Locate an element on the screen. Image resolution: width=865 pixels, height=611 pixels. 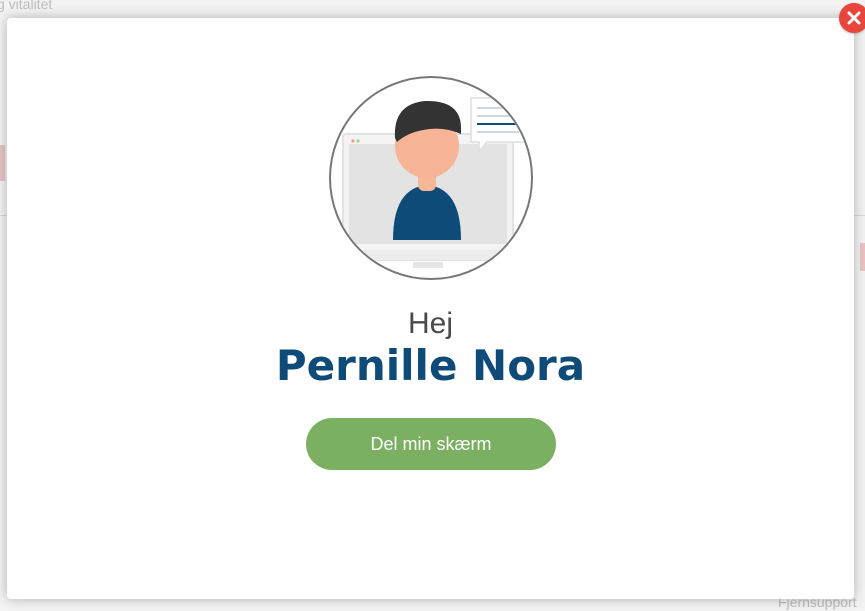
close-icon is located at coordinates (854, 18).